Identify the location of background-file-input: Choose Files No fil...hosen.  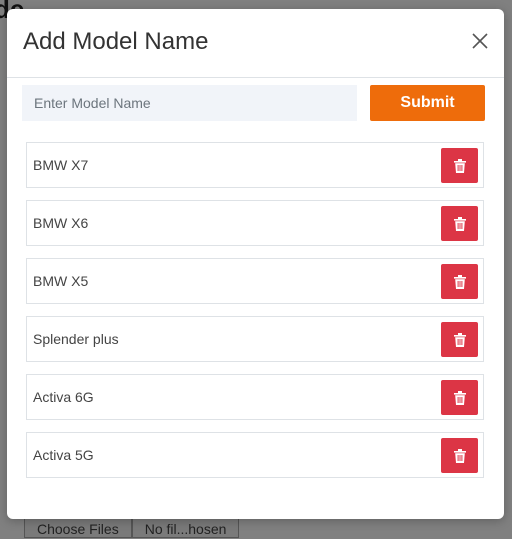
(132, 528).